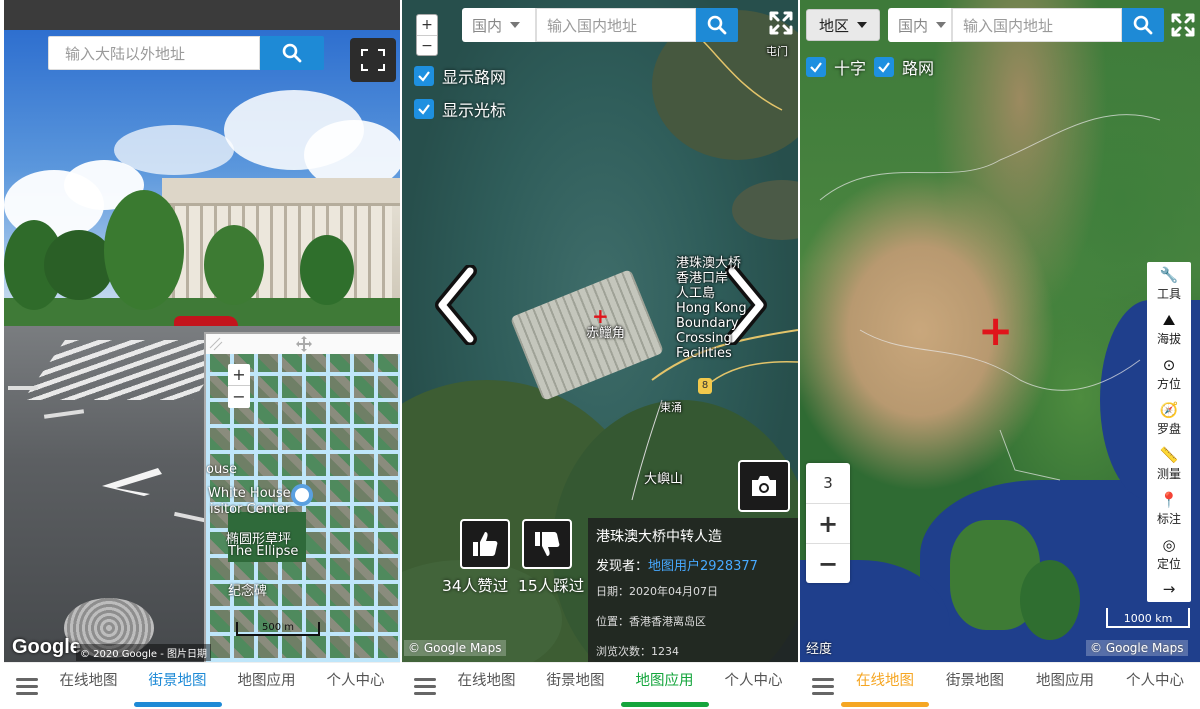 This screenshot has height=709, width=1200. Describe the element at coordinates (456, 305) in the screenshot. I see `previous-arrow-icon` at that location.